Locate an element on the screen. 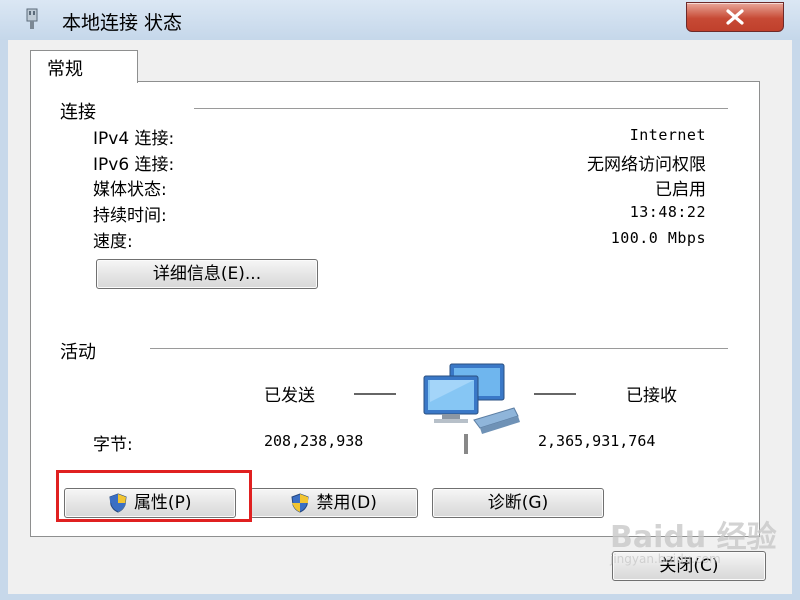 The image size is (800, 600). duration-label: 持续时间: is located at coordinates (130, 216).